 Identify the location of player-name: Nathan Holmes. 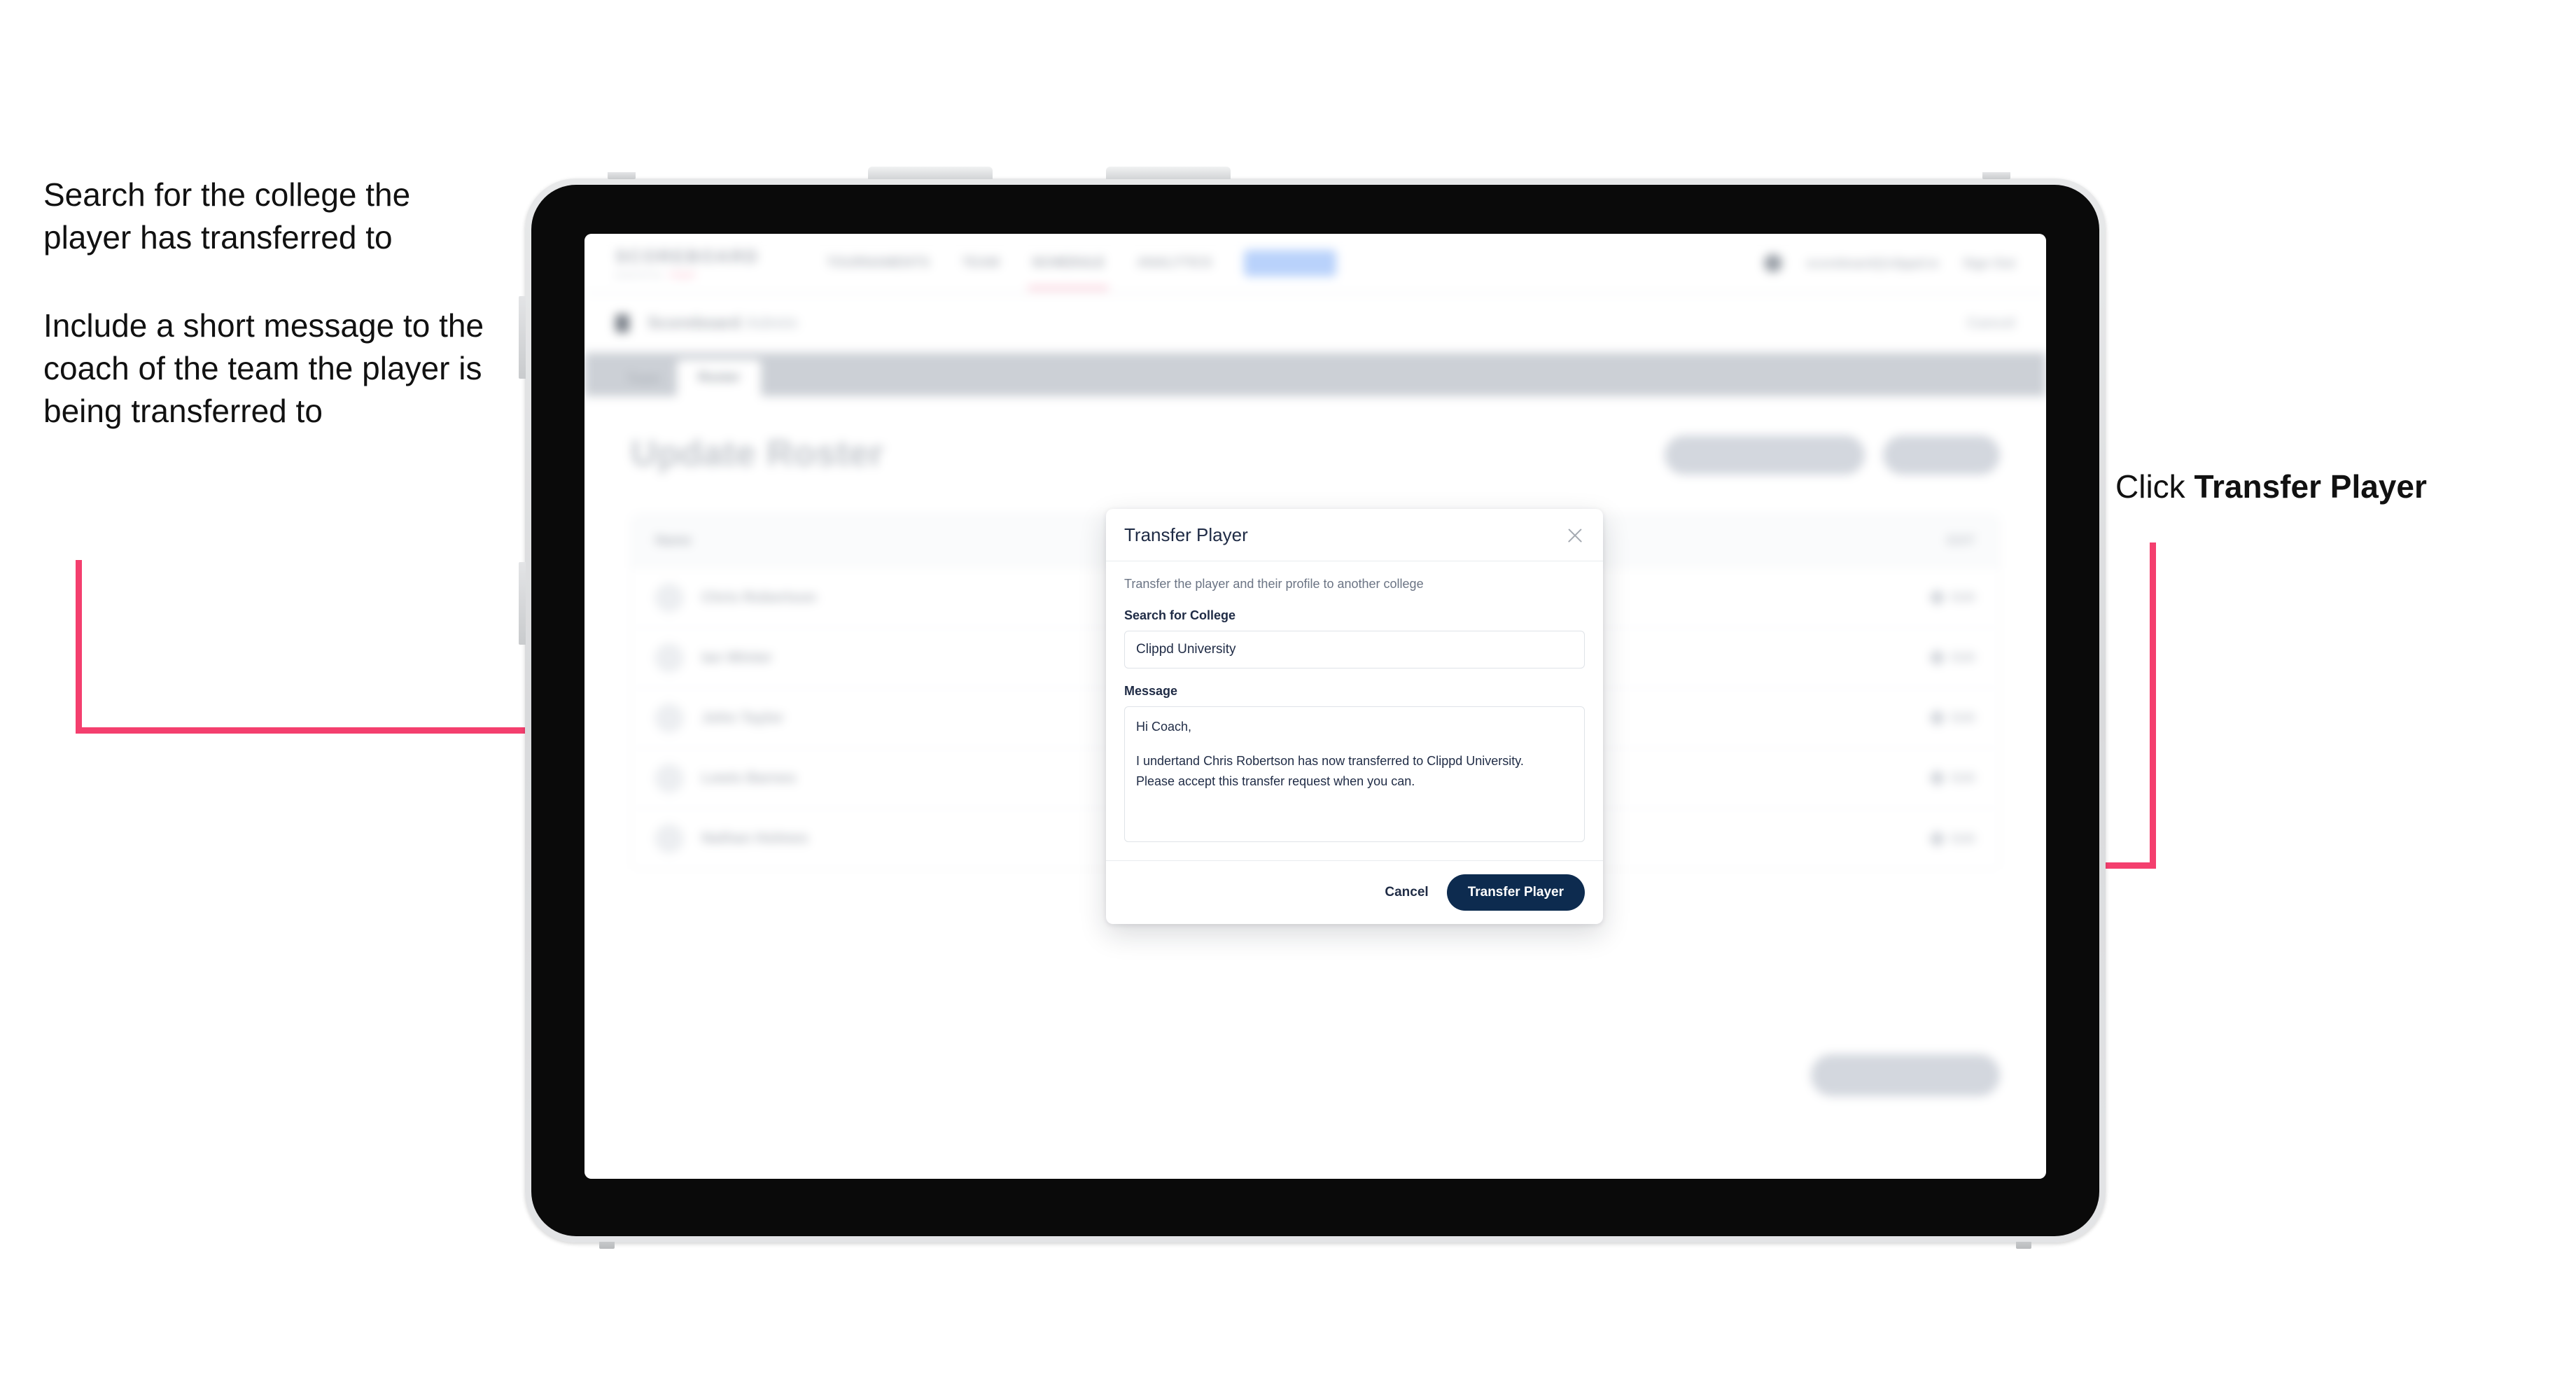
(754, 838).